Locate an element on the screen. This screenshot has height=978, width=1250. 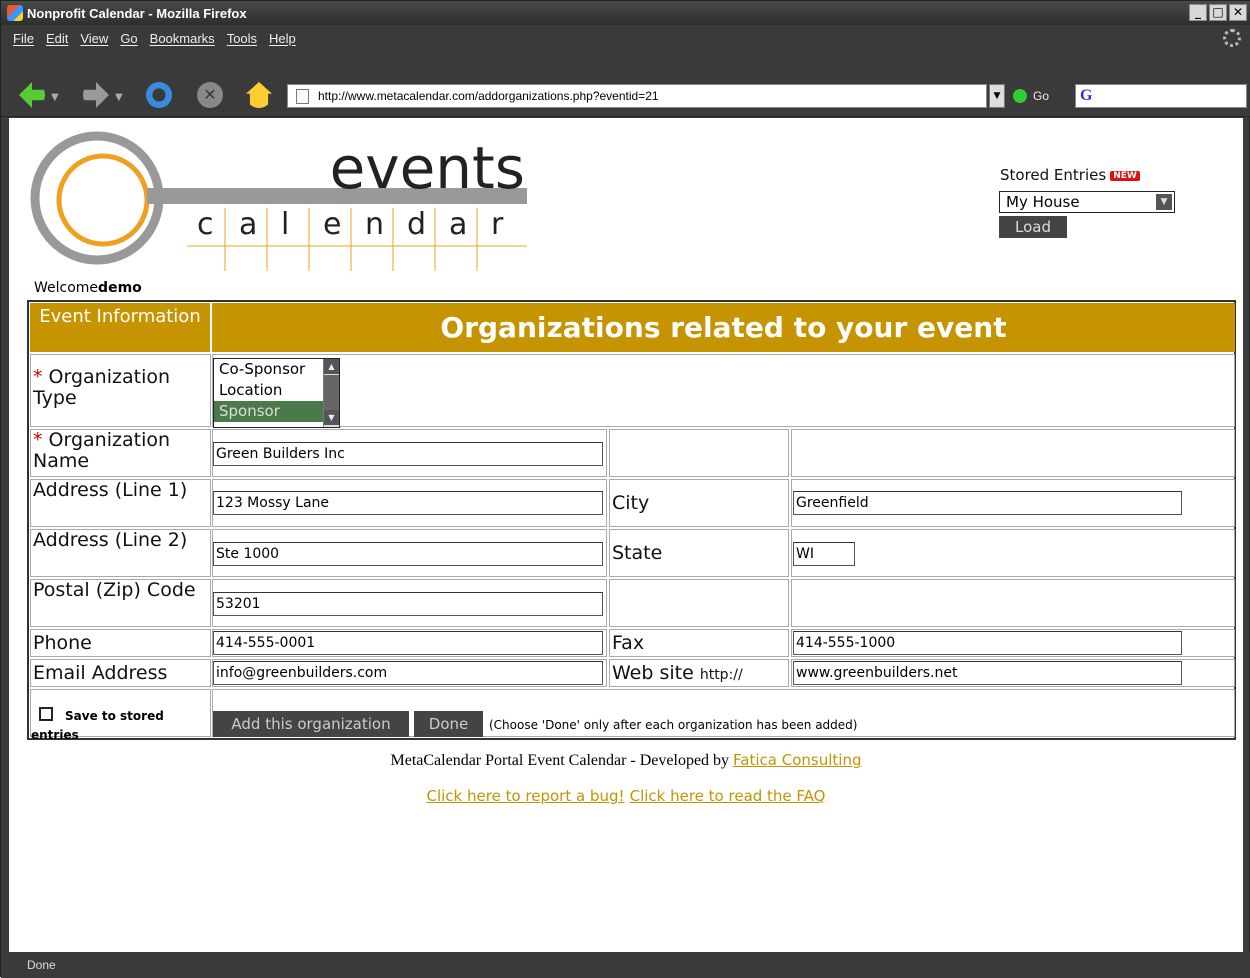
email-input: info@greenbuilders.com is located at coordinates (408, 673).